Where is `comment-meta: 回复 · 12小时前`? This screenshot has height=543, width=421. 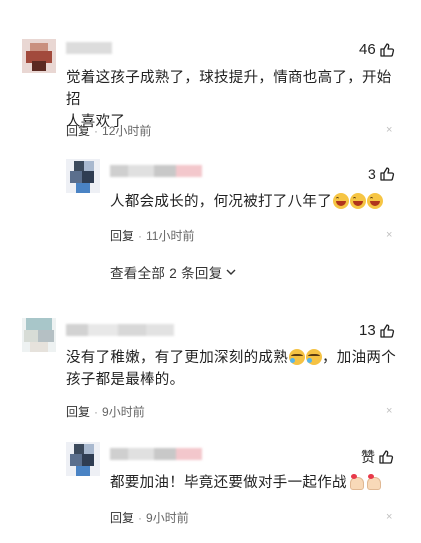 comment-meta: 回复 · 12小时前 is located at coordinates (108, 130).